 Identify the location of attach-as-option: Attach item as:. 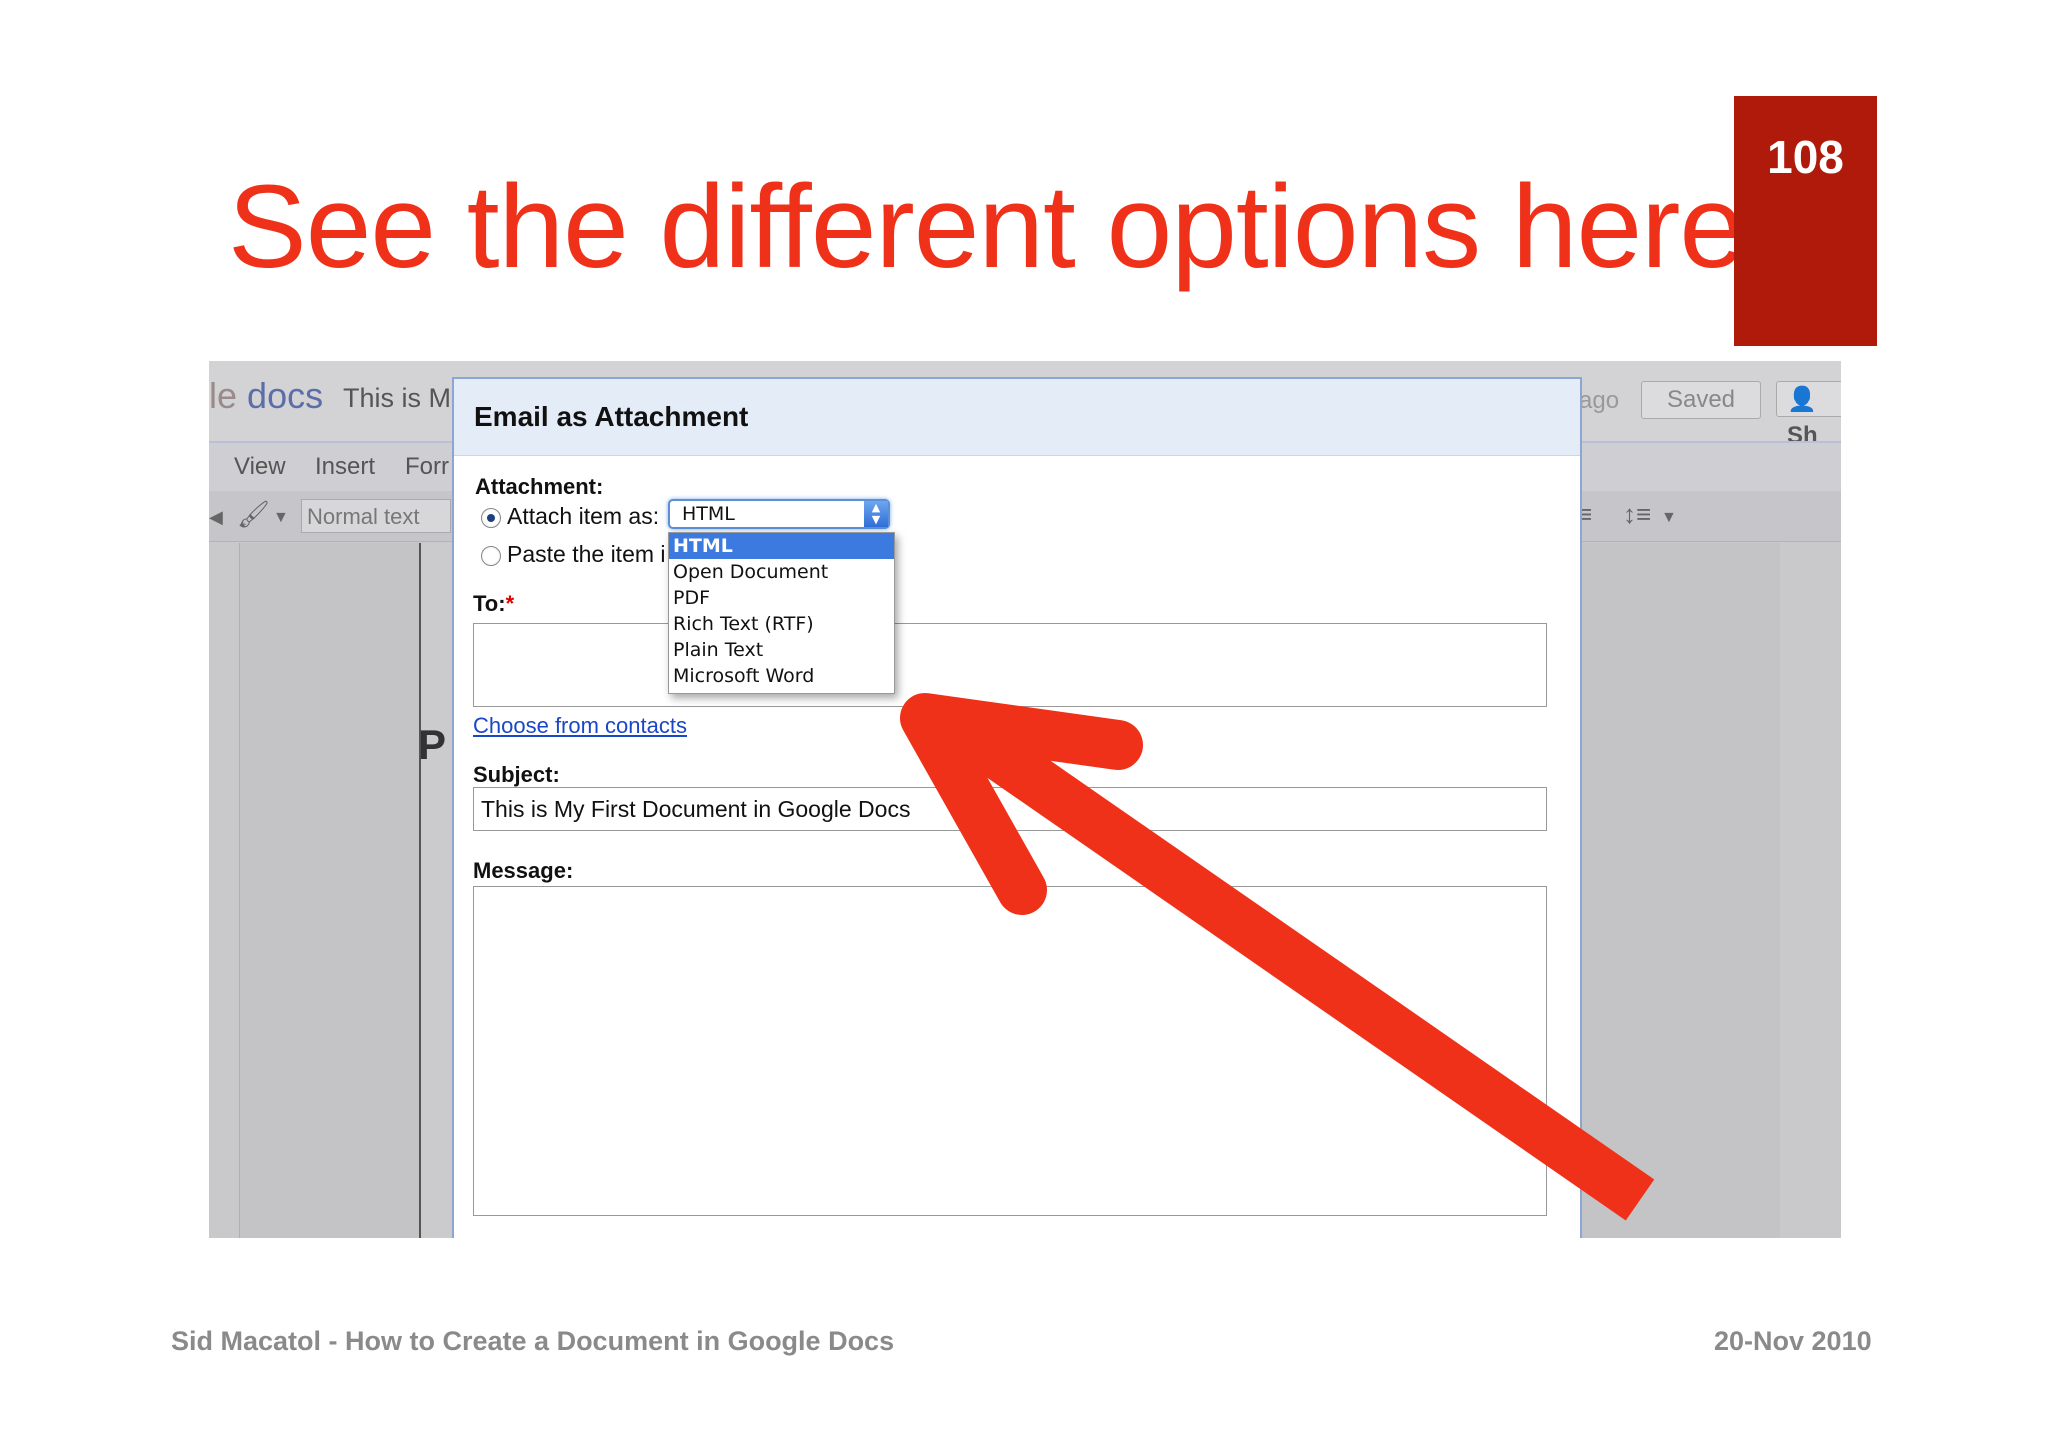
(570, 516).